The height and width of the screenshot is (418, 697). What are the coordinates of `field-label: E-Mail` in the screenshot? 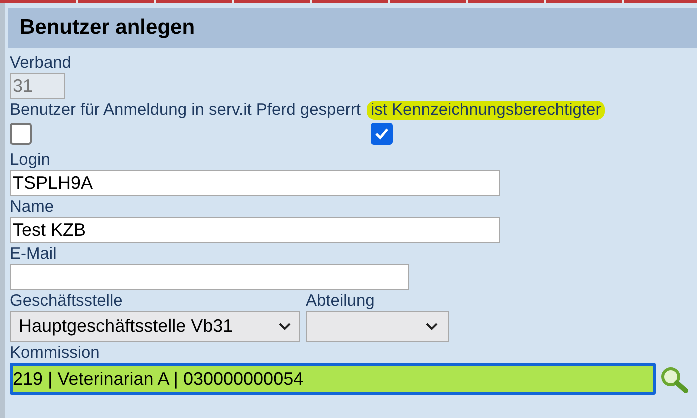 It's located at (34, 254).